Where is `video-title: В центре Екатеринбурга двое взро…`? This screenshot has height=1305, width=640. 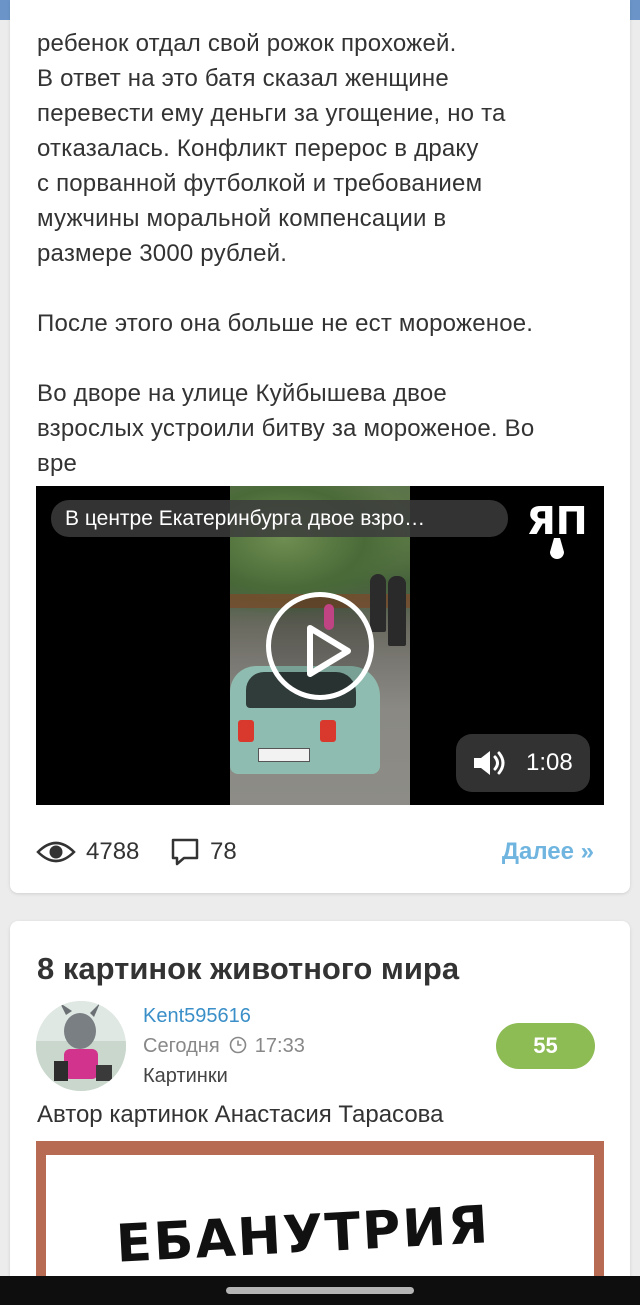
video-title: В центре Екатеринбурга двое взро… is located at coordinates (279, 518).